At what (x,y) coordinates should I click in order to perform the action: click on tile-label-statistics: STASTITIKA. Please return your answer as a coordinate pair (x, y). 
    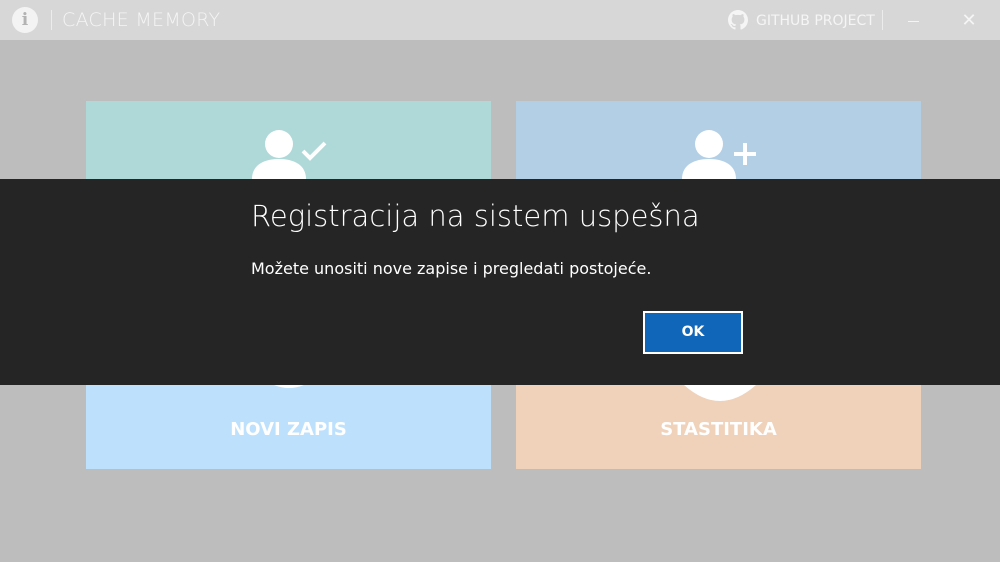
    Looking at the image, I should click on (718, 429).